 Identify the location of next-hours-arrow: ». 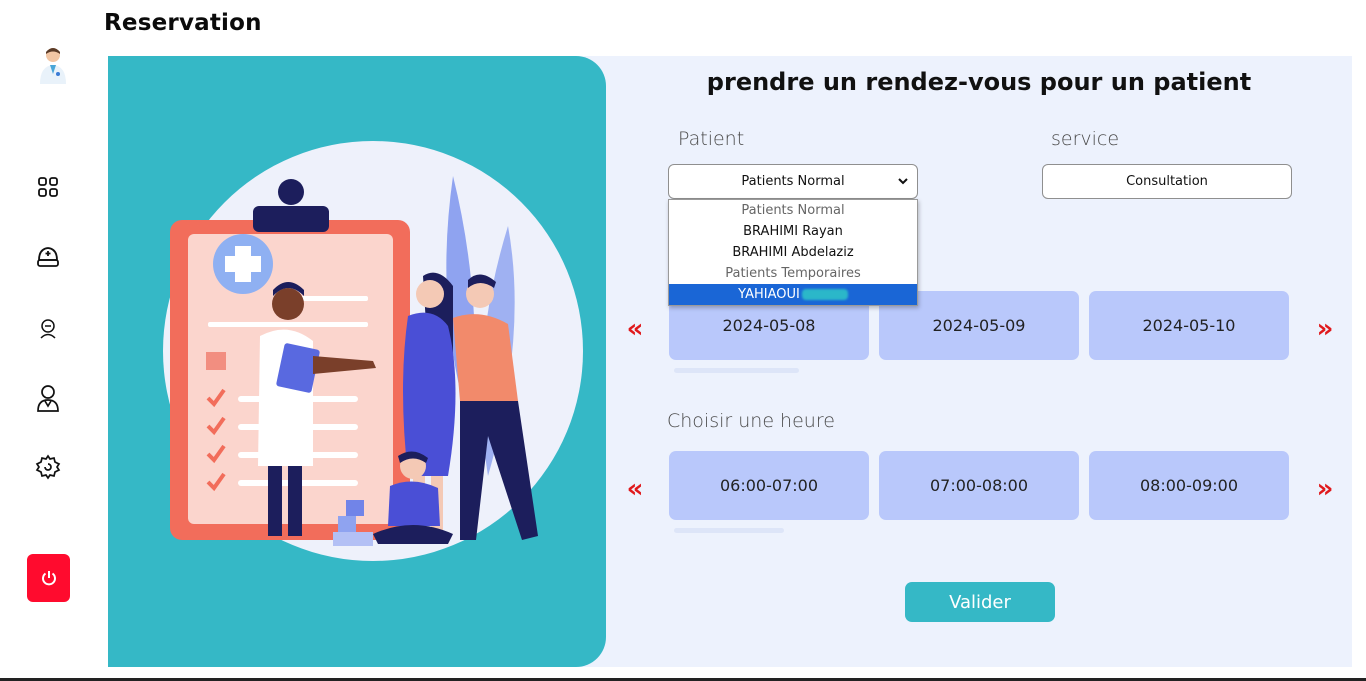
(1325, 489).